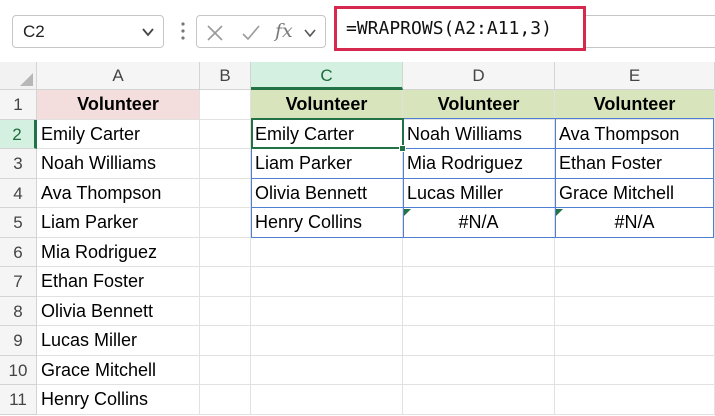 The image size is (715, 416). Describe the element at coordinates (635, 134) in the screenshot. I see `cell-e2: Ava Thompson` at that location.